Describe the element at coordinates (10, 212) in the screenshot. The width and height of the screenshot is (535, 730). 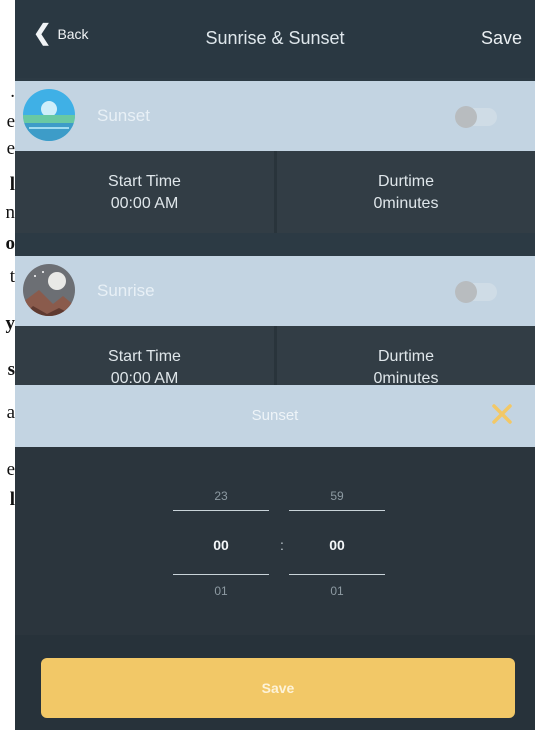
I see `text-fragment: n` at that location.